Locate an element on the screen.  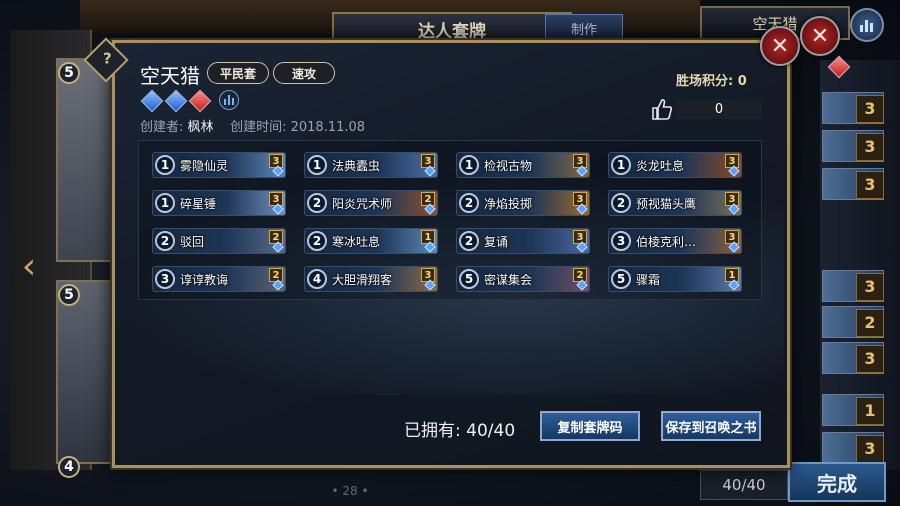
card-name: 谆谆教诲 is located at coordinates (204, 279).